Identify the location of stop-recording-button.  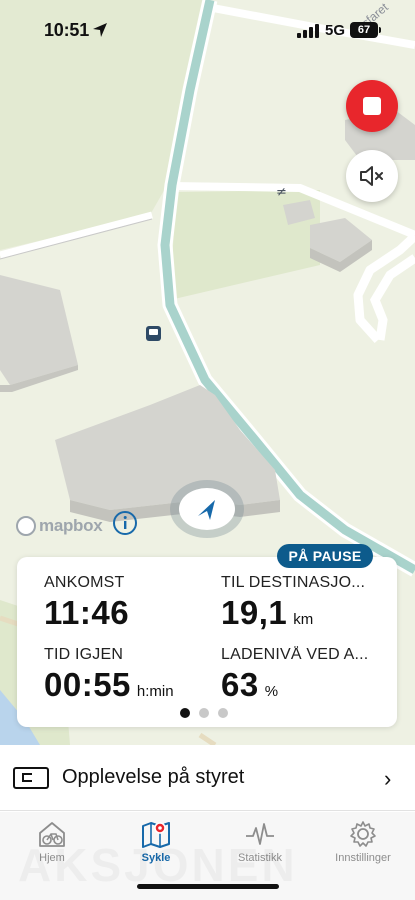
(372, 106).